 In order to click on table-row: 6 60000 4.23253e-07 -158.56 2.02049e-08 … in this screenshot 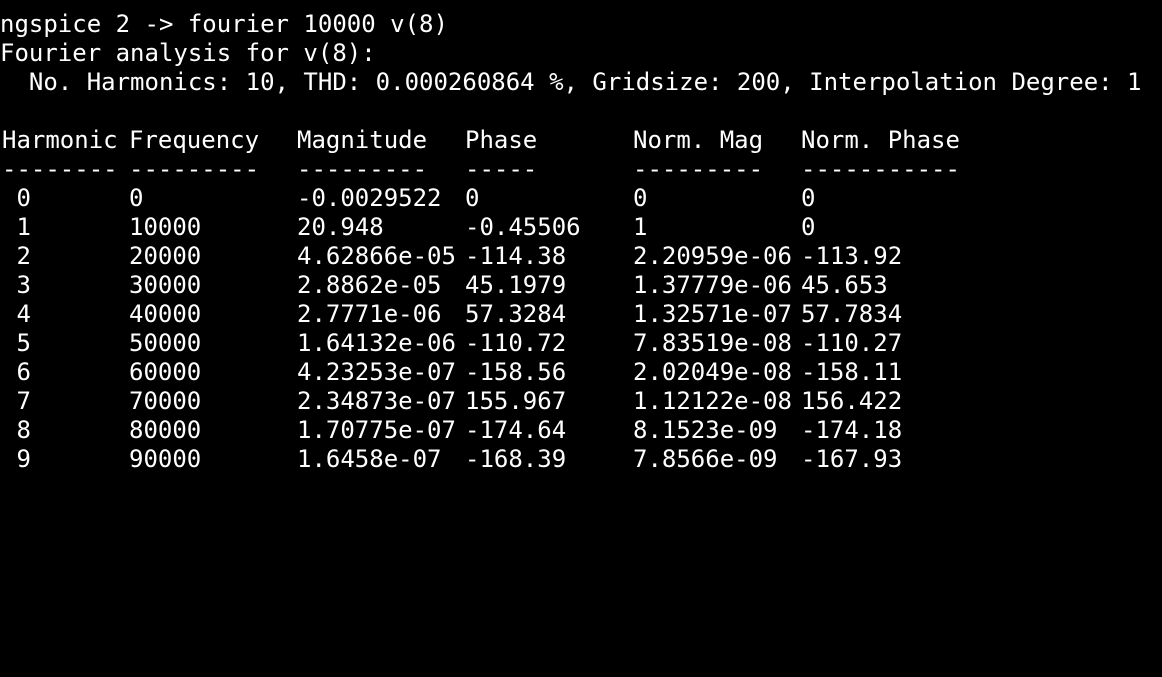, I will do `click(581, 372)`.